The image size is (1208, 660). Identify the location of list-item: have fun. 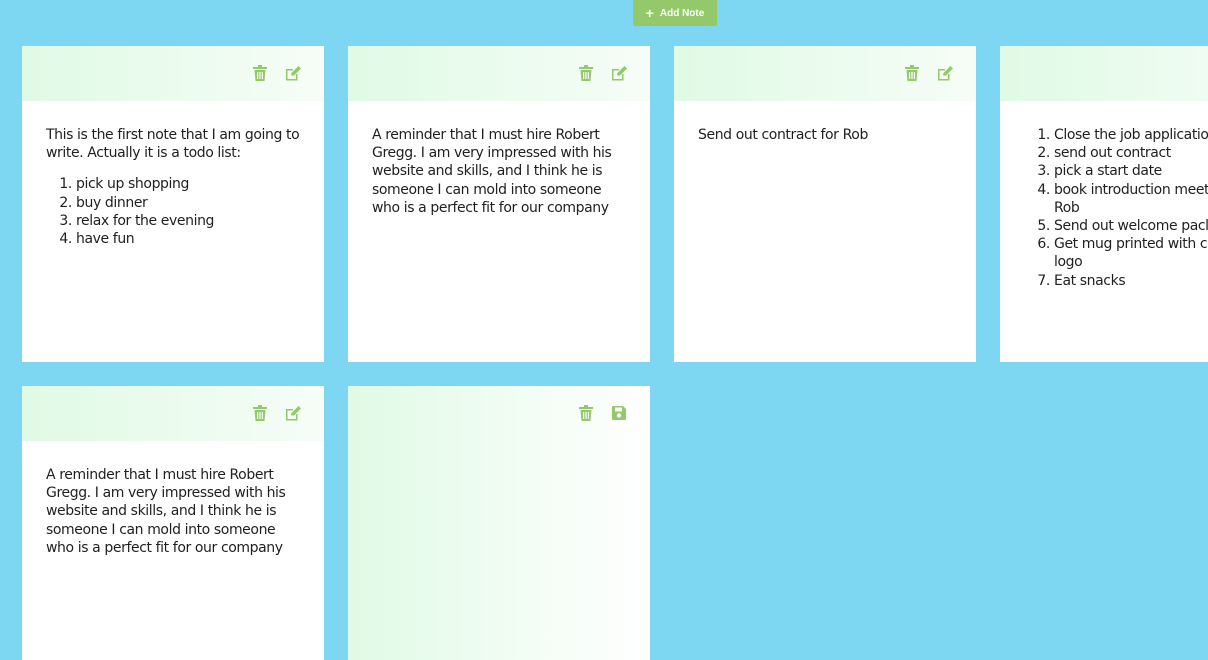
(188, 239).